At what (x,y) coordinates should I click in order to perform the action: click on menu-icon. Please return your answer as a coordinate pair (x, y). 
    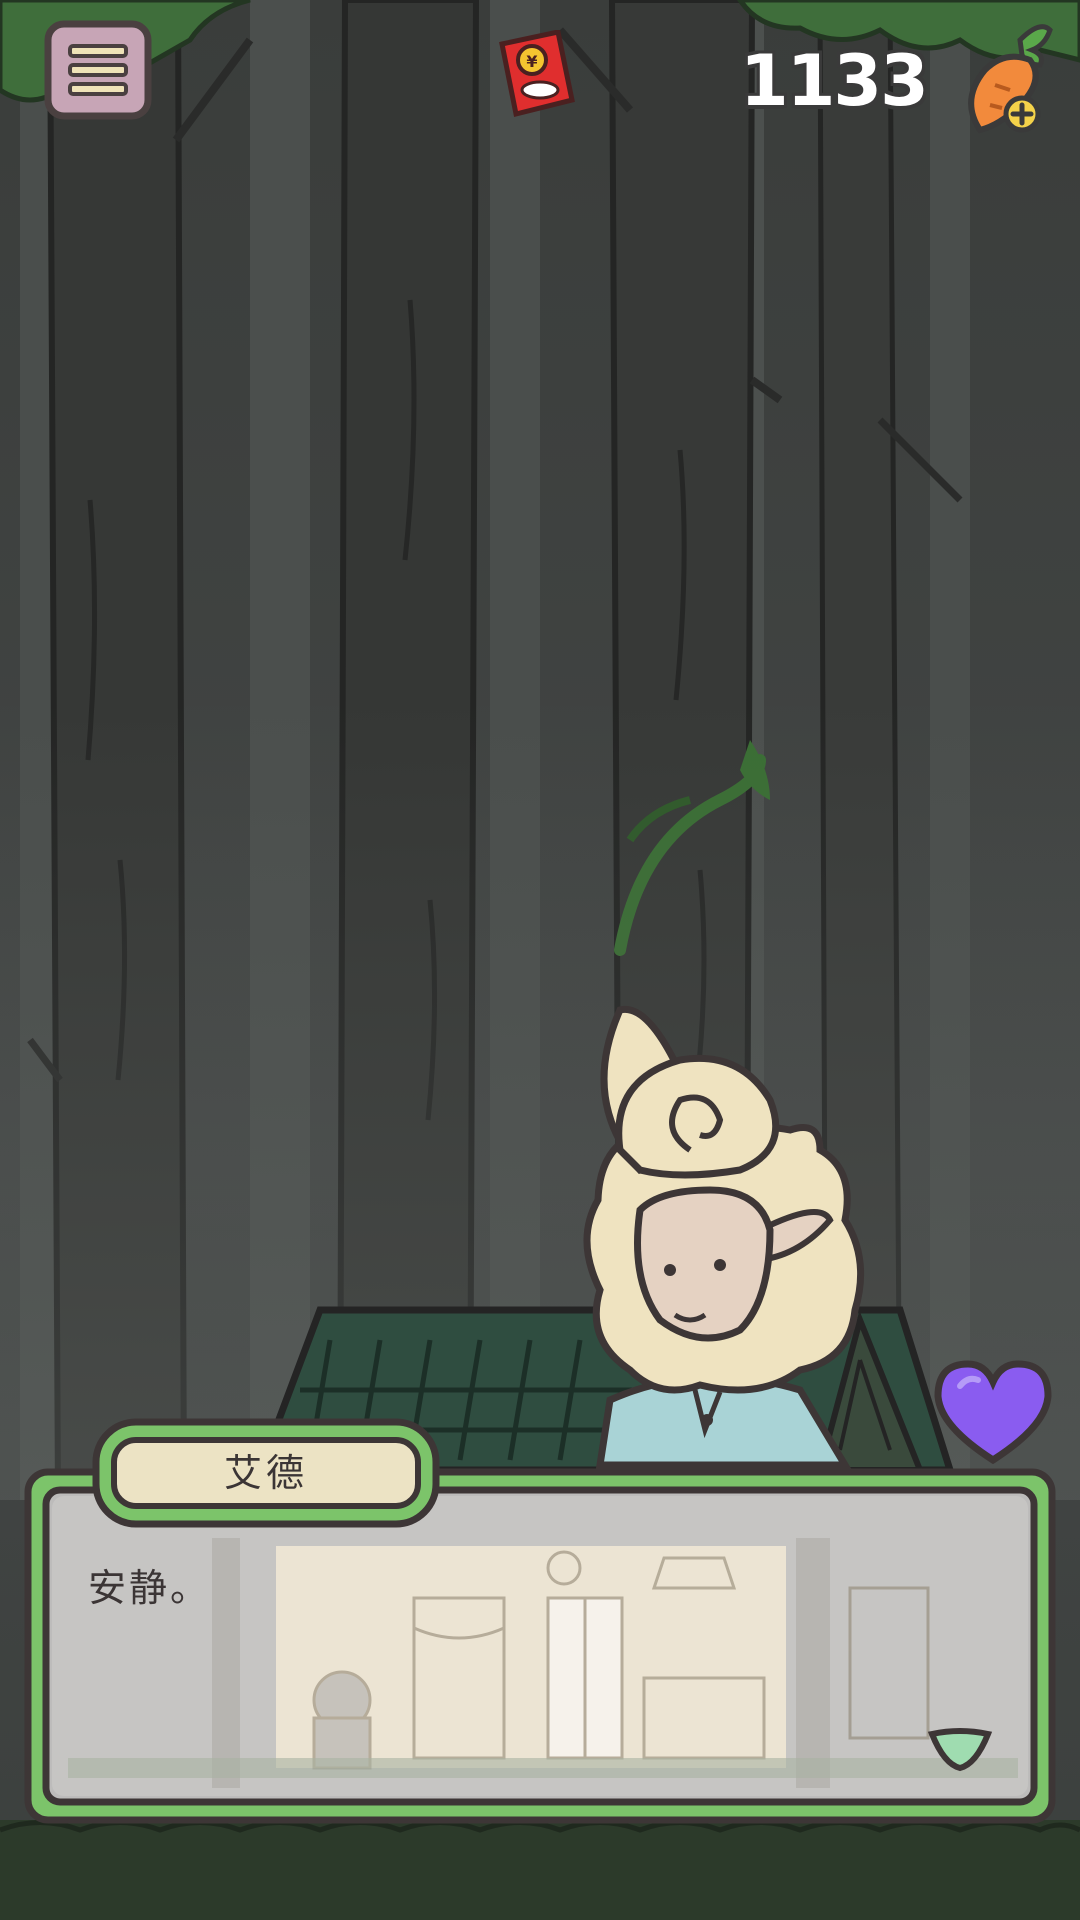
    Looking at the image, I should click on (98, 70).